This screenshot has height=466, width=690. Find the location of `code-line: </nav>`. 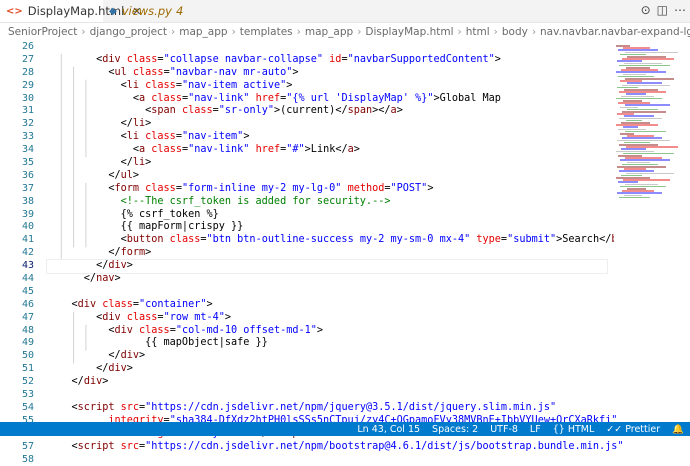

code-line: </nav> is located at coordinates (327, 279).